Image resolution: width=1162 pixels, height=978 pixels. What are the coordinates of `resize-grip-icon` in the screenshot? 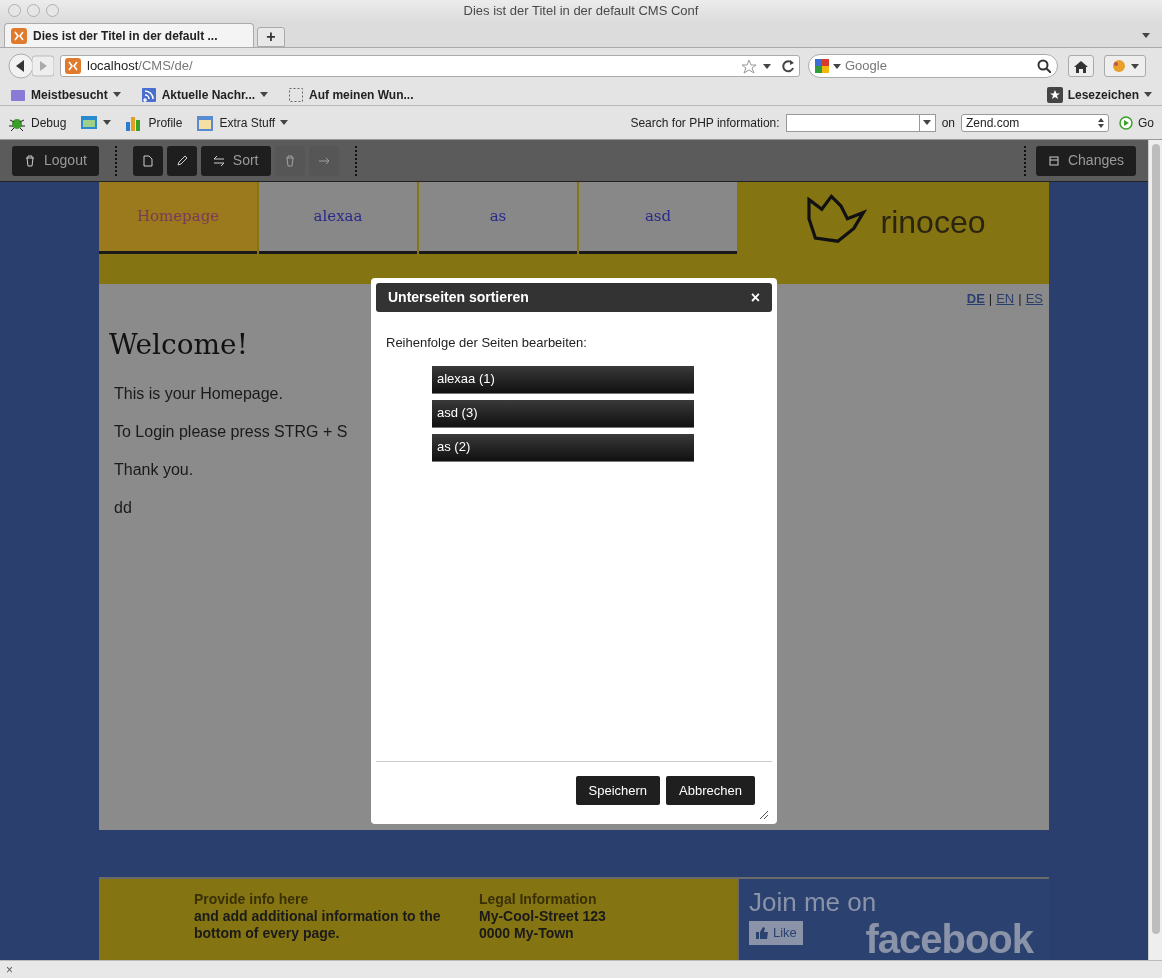 It's located at (764, 815).